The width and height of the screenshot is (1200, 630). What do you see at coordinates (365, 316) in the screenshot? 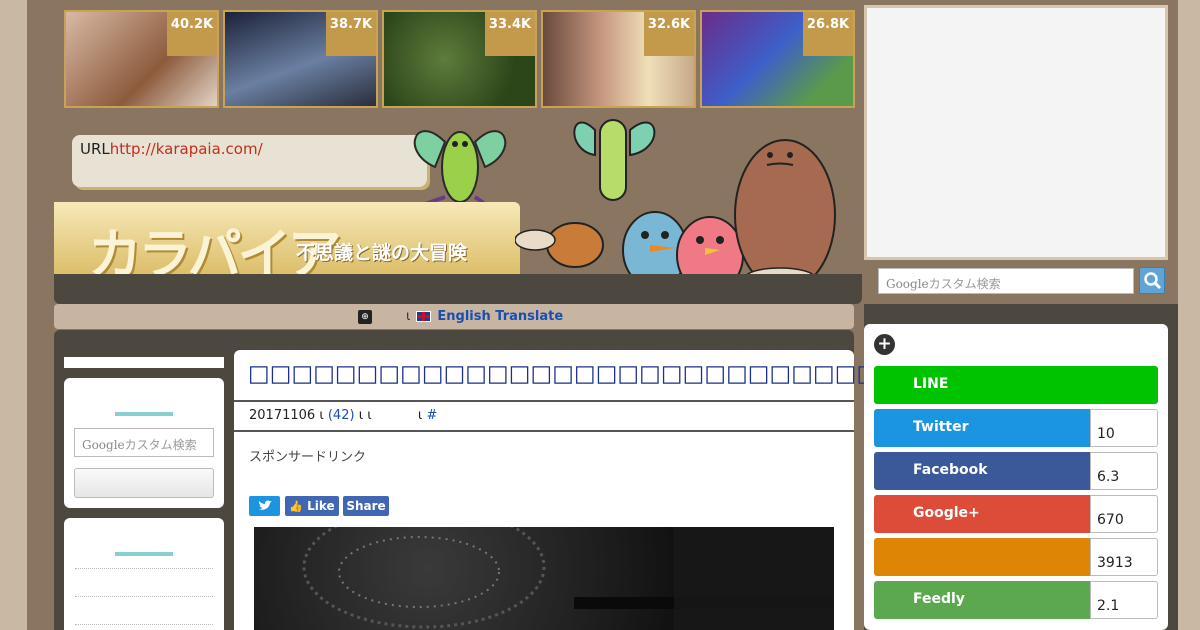
I see `globe-icon: ⊕` at bounding box center [365, 316].